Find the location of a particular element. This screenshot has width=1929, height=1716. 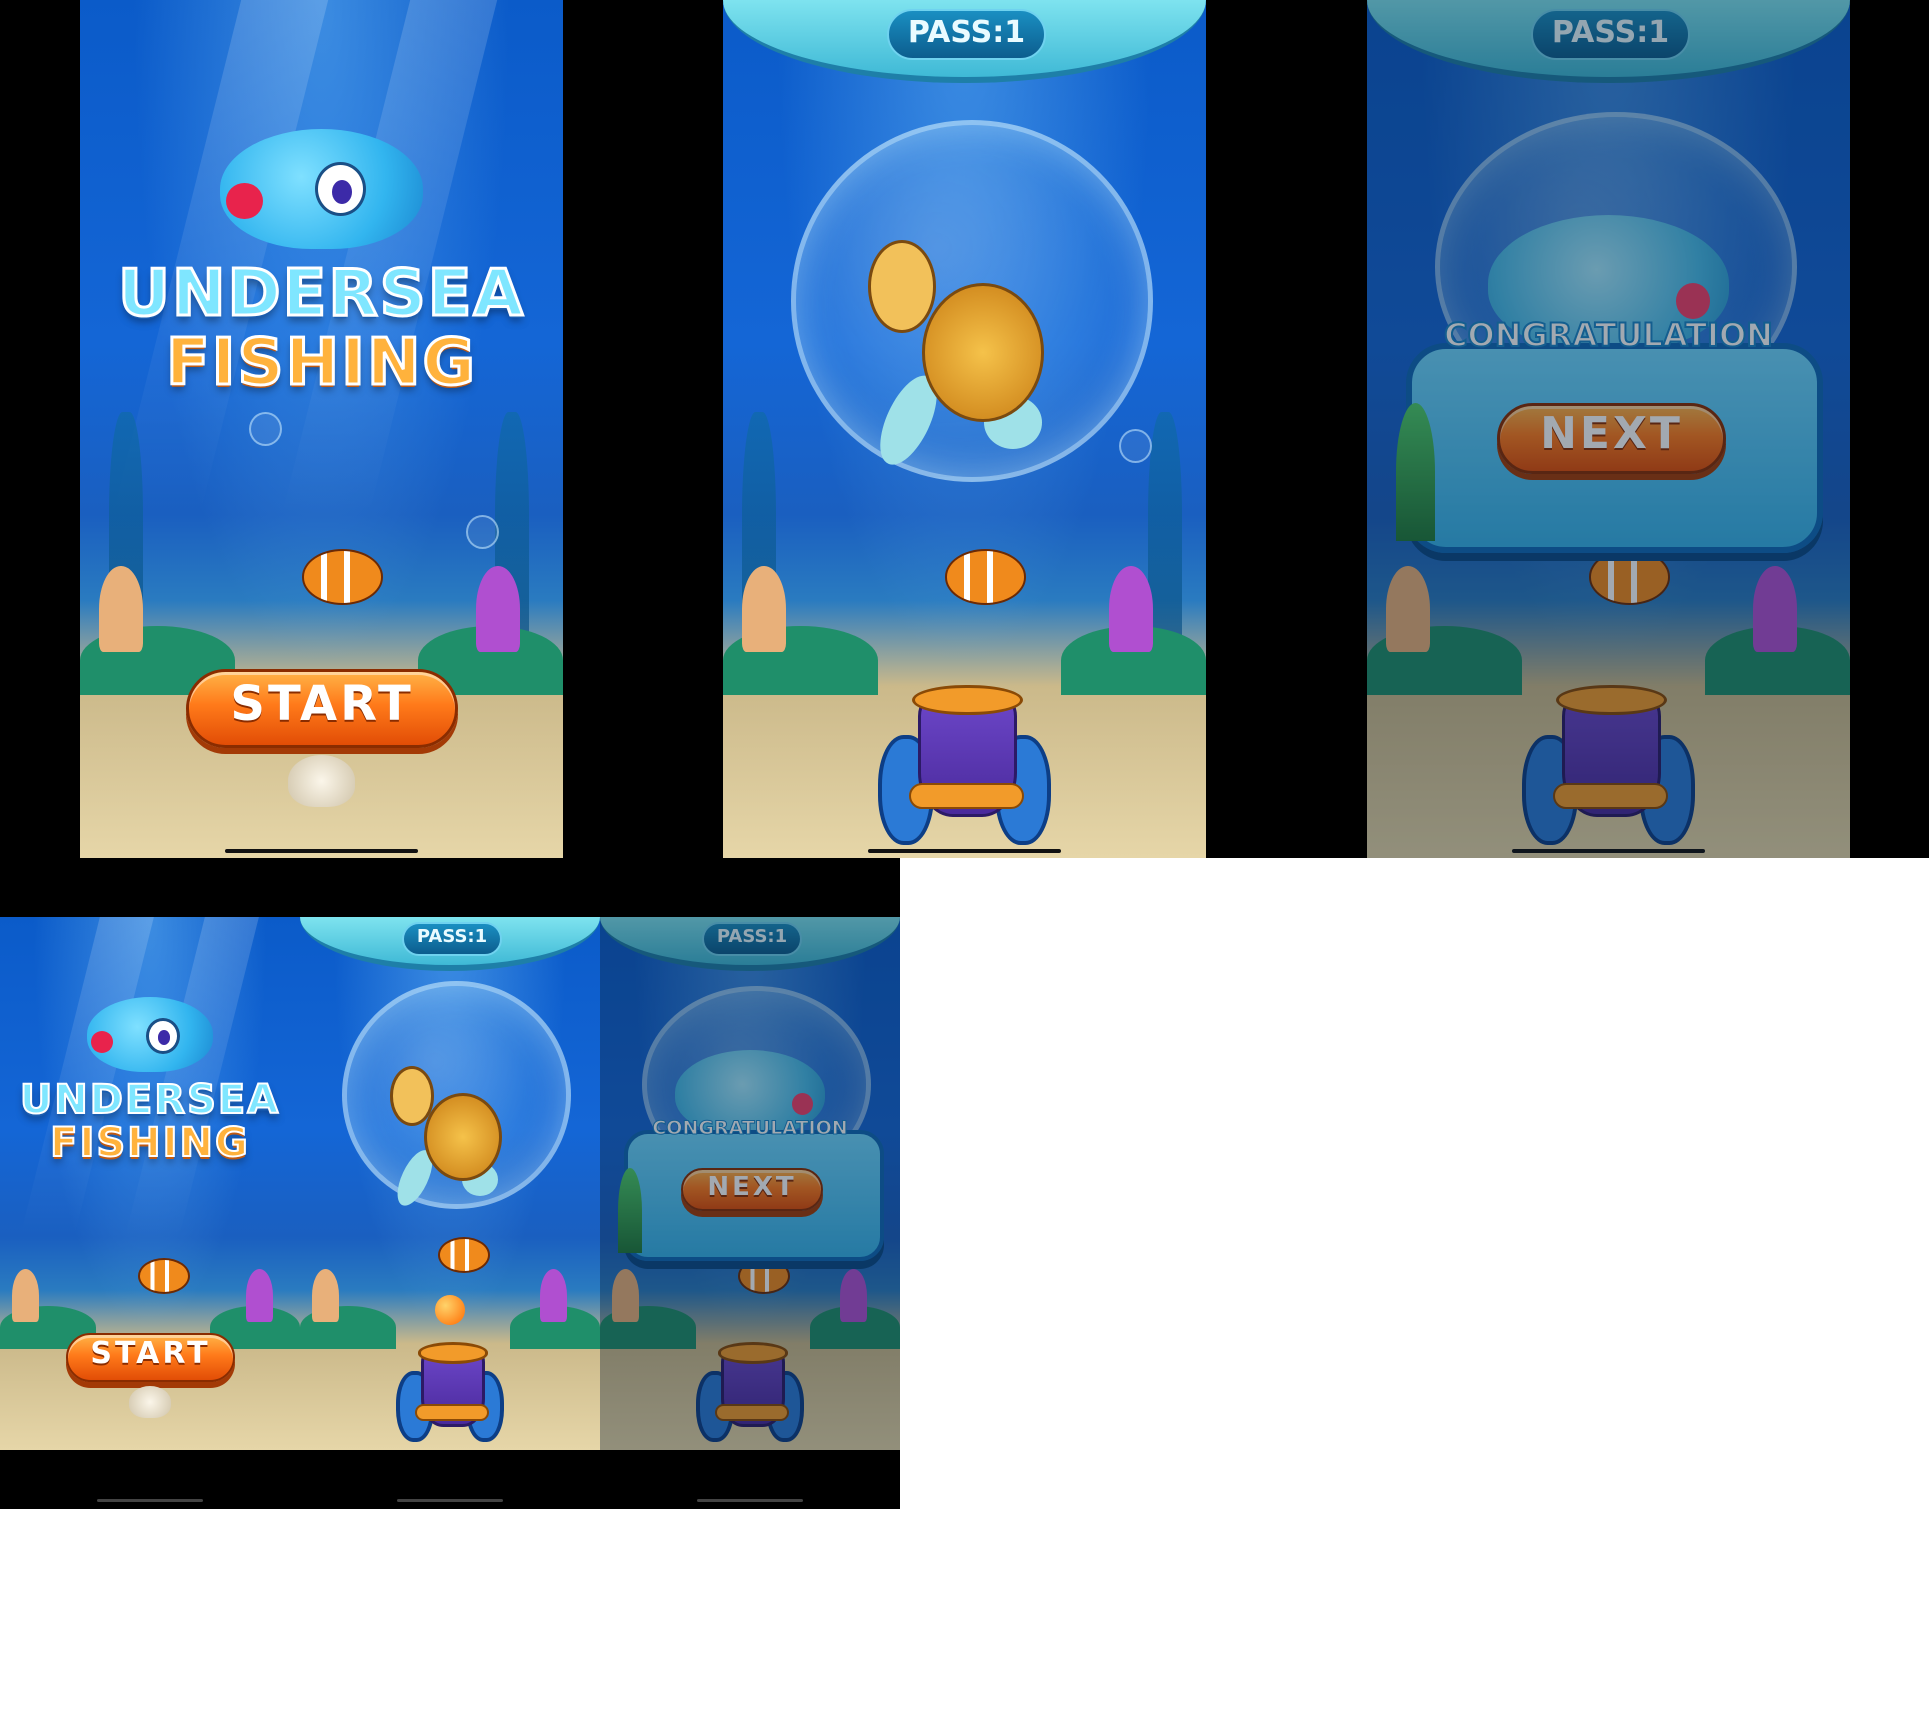

start-screen-small: UNDERSEA FISHING START is located at coordinates (150, 1183).